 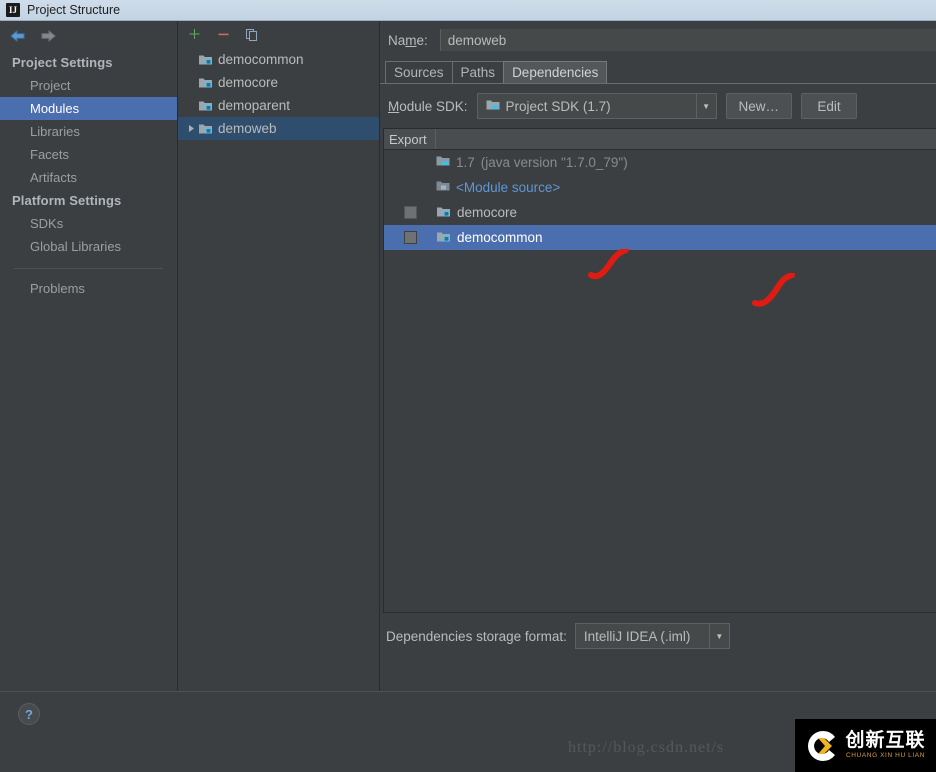 I want to click on column-header-export: Export, so click(x=410, y=139).